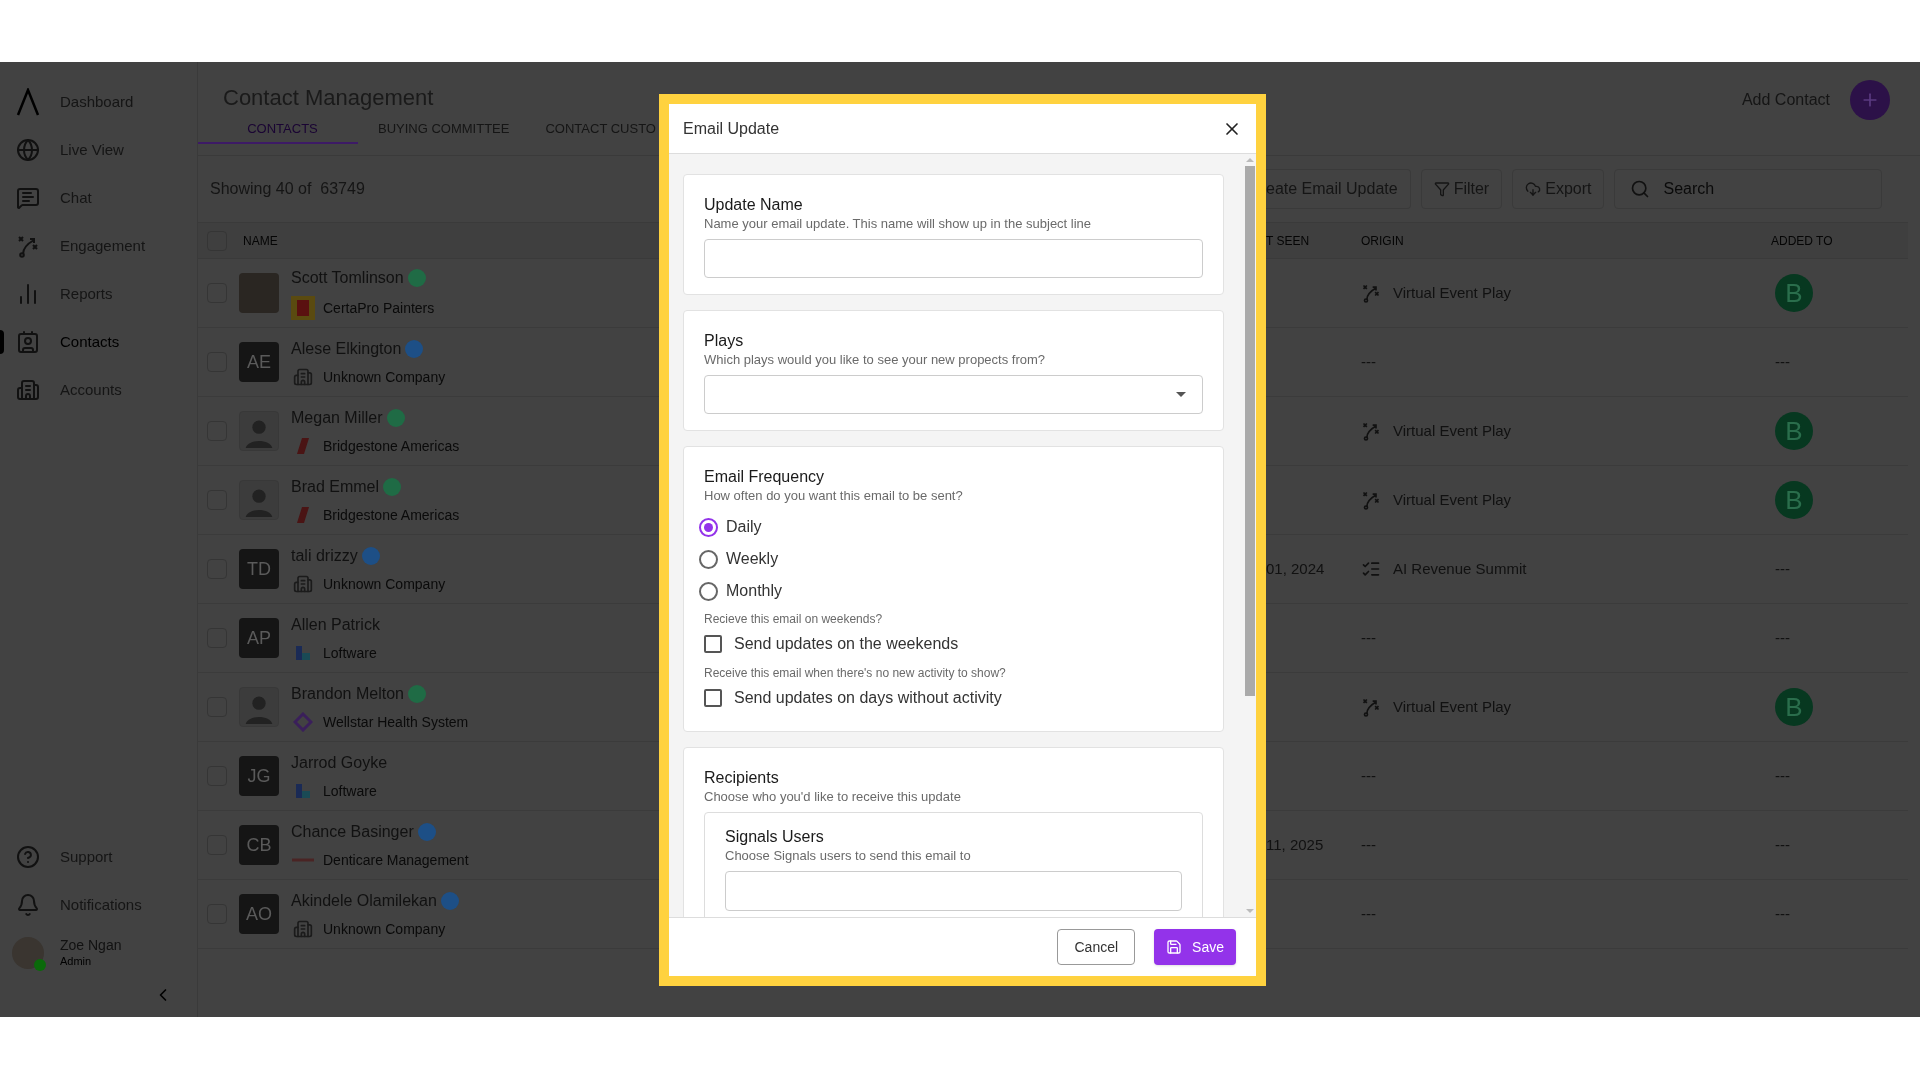 The width and height of the screenshot is (1920, 1080). What do you see at coordinates (953, 258) in the screenshot?
I see `text-field` at bounding box center [953, 258].